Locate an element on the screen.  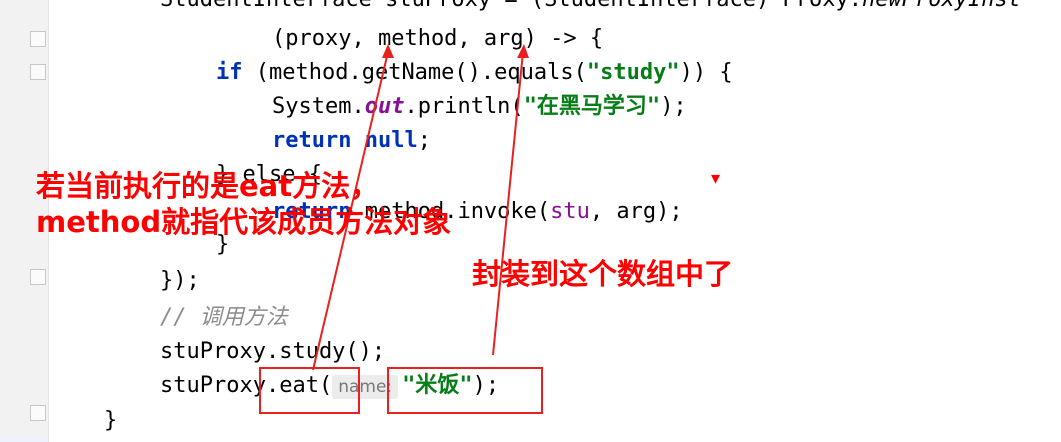
annotation-text: method就指代该成员方法对象 is located at coordinates (244, 222).